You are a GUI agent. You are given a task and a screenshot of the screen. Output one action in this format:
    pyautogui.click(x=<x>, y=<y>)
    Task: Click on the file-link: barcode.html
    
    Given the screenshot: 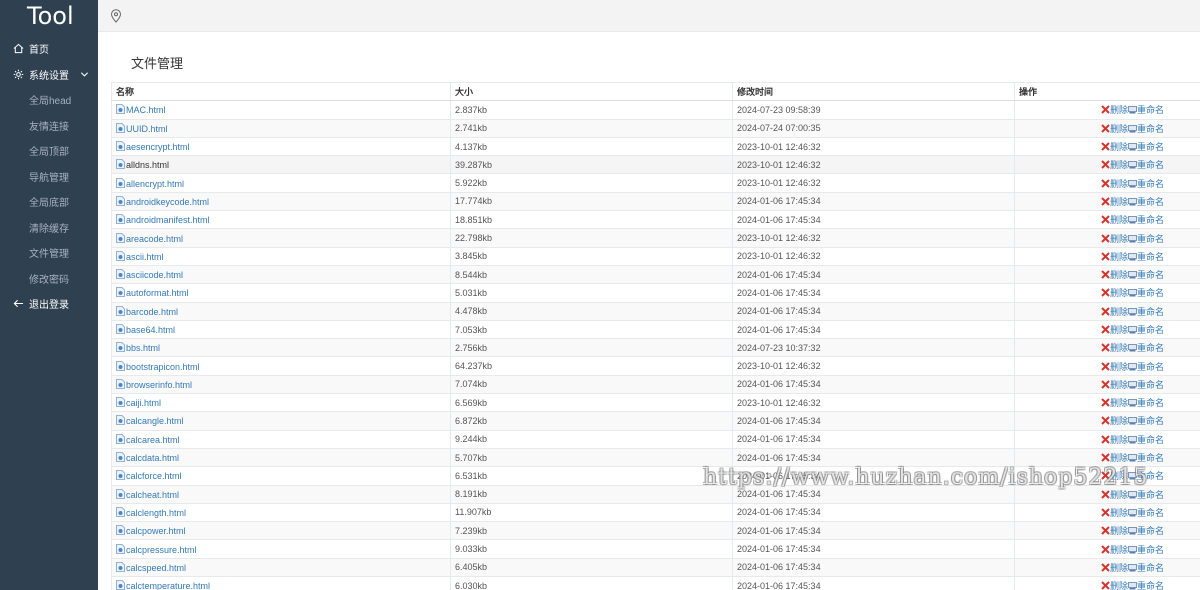 What is the action you would take?
    pyautogui.click(x=152, y=312)
    